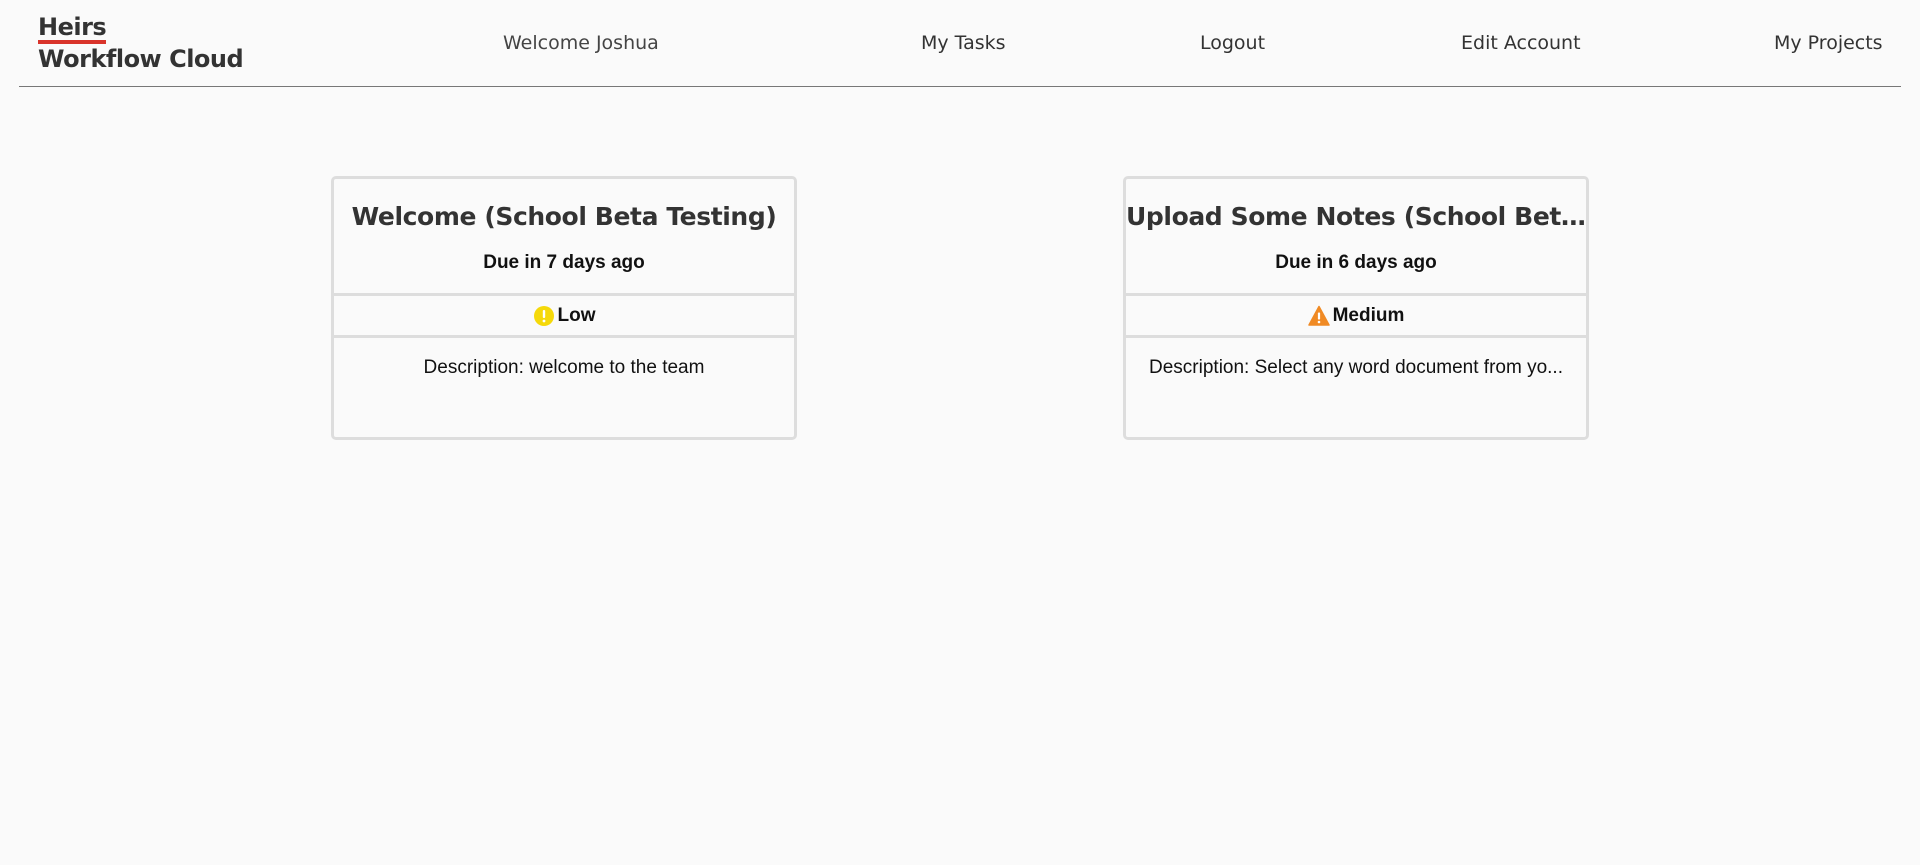 The image size is (1920, 865). What do you see at coordinates (1356, 262) in the screenshot?
I see `task-due-date: Due in 6 days ago` at bounding box center [1356, 262].